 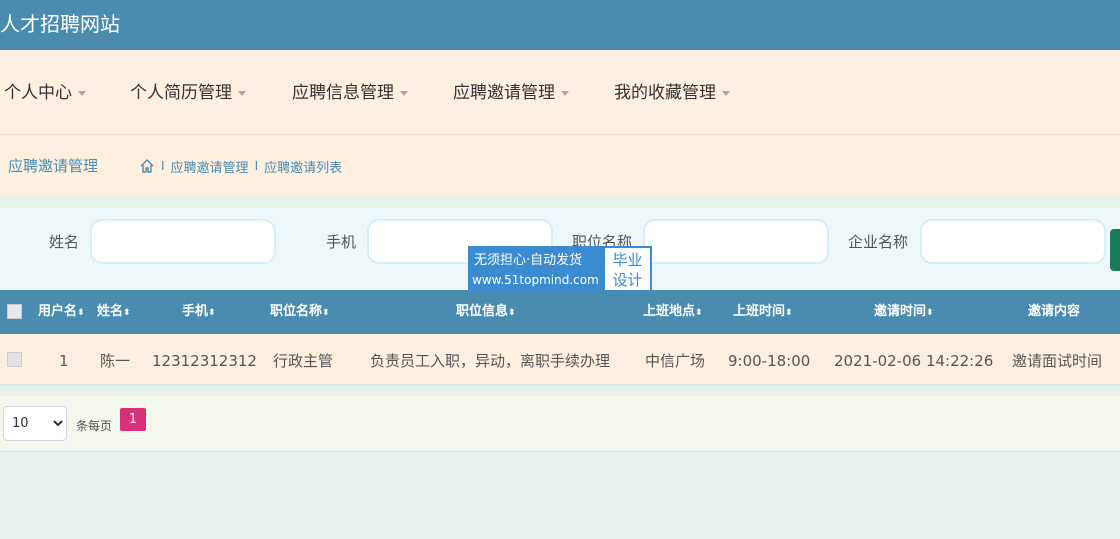 What do you see at coordinates (675, 361) in the screenshot?
I see `cell-location: 中信广场` at bounding box center [675, 361].